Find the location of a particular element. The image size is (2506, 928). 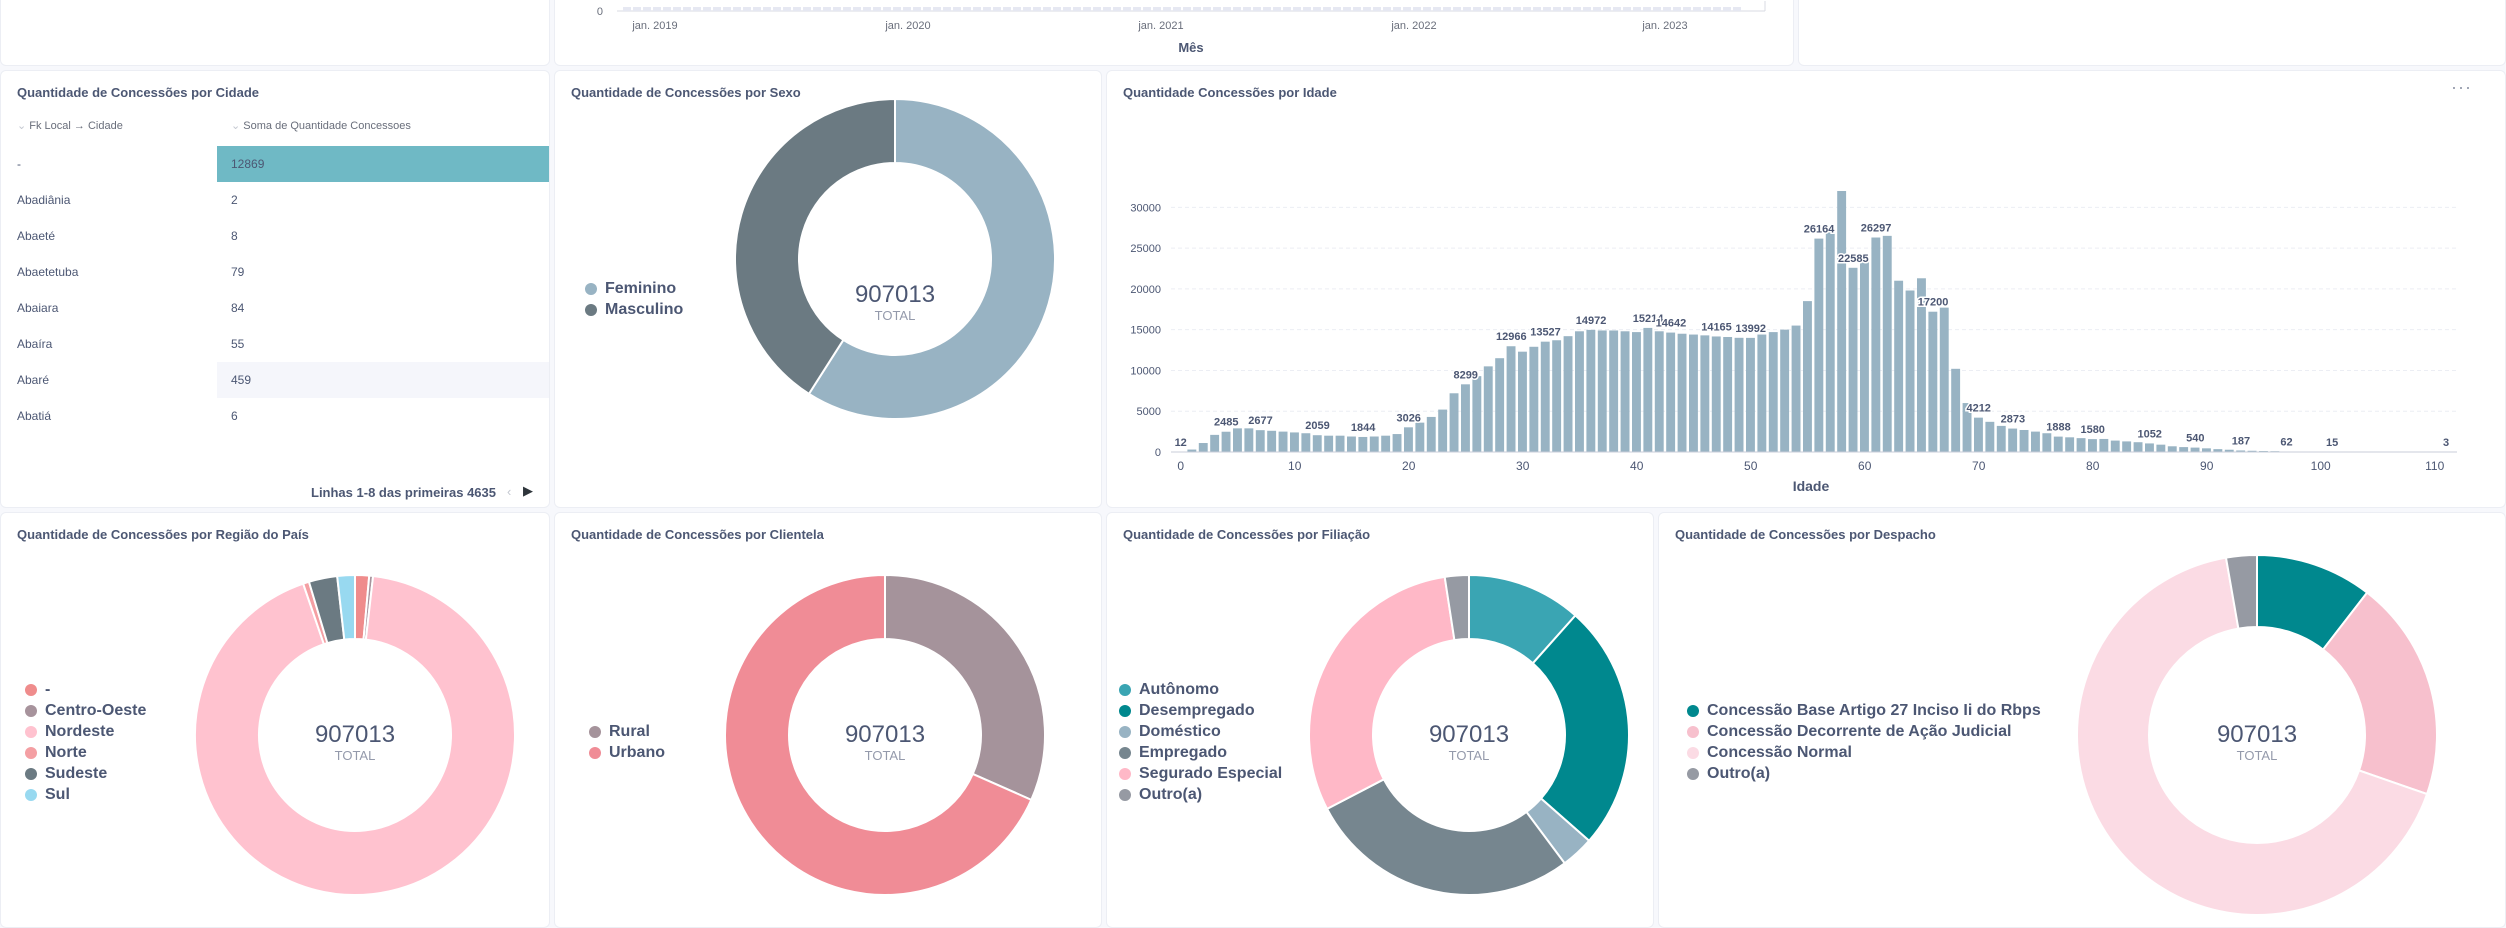

column-header-cidade: ⌄ Fk Local → Cidade is located at coordinates (70, 125).